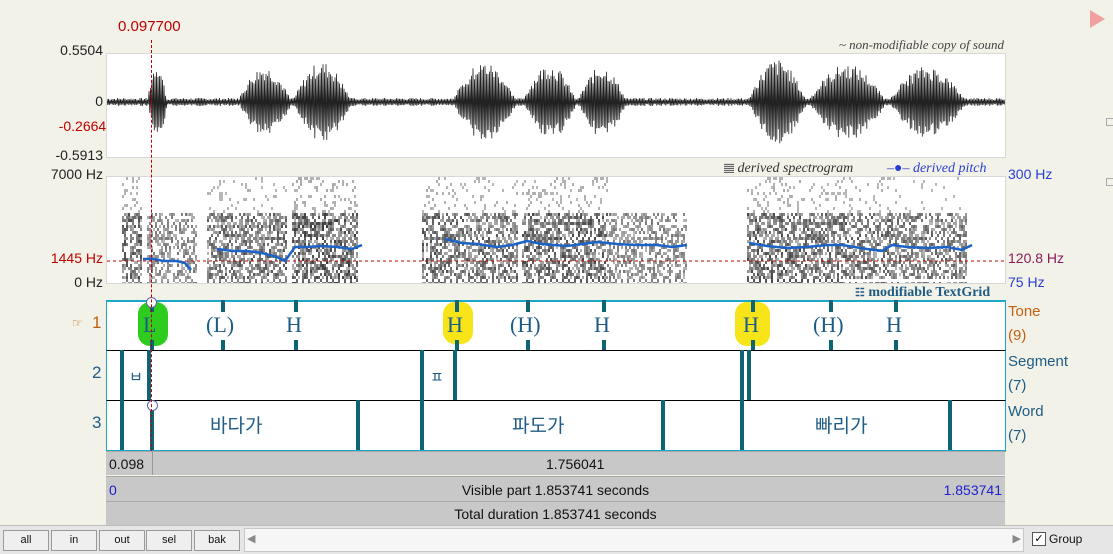 This screenshot has height=554, width=1113. I want to click on tone-label: L, so click(149, 325).